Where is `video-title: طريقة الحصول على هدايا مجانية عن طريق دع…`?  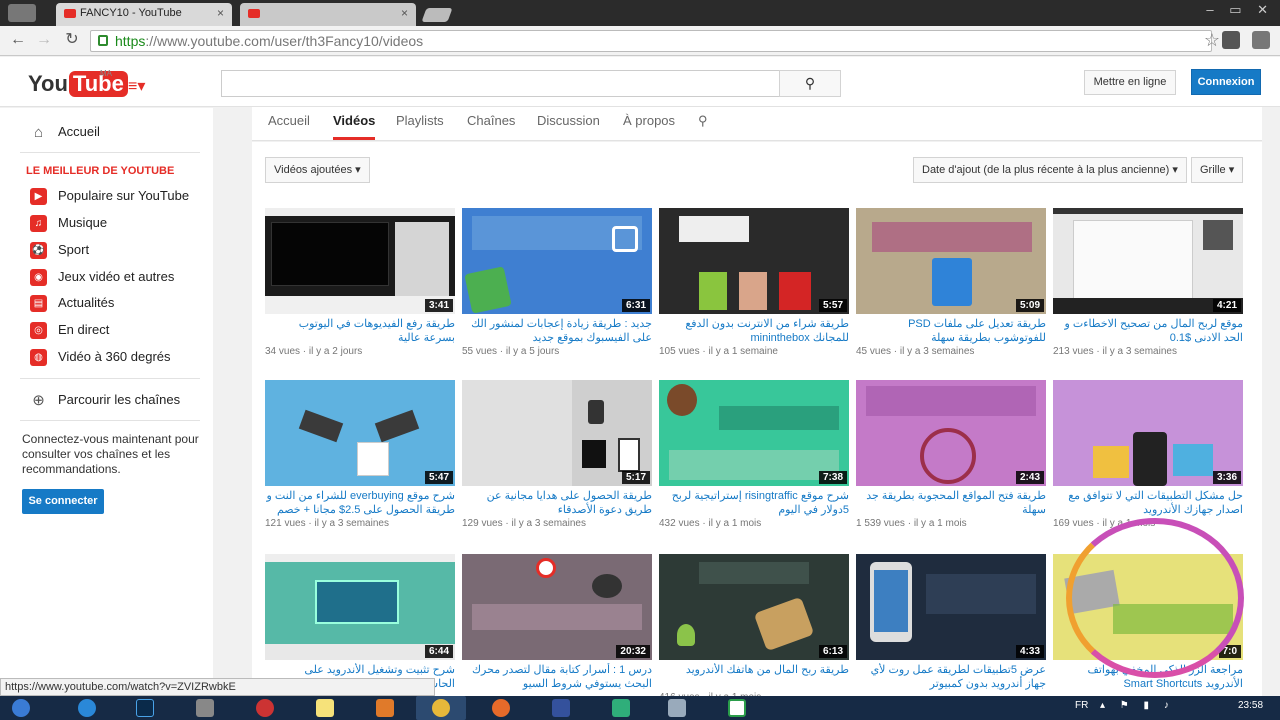 video-title: طريقة الحصول على هدايا مجانية عن طريق دع… is located at coordinates (557, 503).